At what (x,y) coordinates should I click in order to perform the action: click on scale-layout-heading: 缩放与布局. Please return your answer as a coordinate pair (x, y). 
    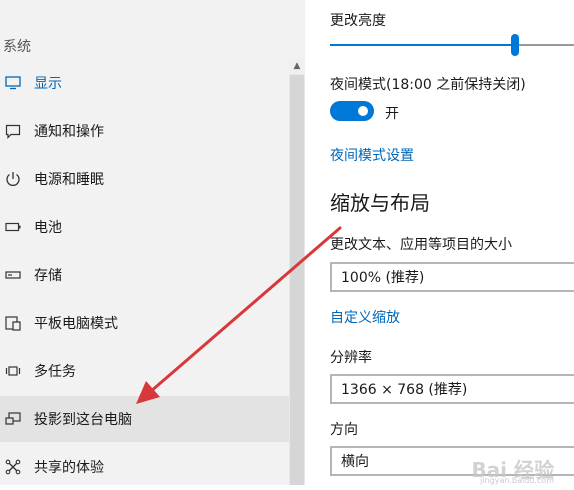
    Looking at the image, I should click on (380, 203).